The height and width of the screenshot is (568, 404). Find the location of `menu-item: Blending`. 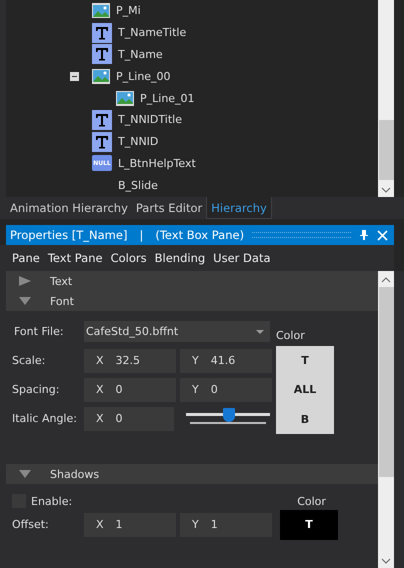

menu-item: Blending is located at coordinates (180, 258).